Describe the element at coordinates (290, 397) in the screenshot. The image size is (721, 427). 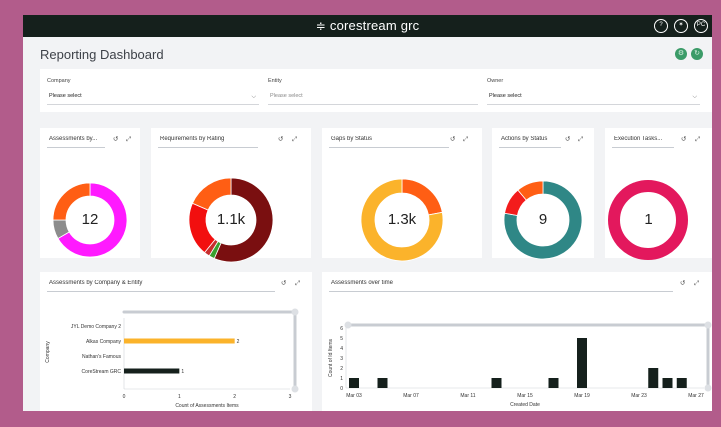
I see `x-tick-label: 3` at that location.